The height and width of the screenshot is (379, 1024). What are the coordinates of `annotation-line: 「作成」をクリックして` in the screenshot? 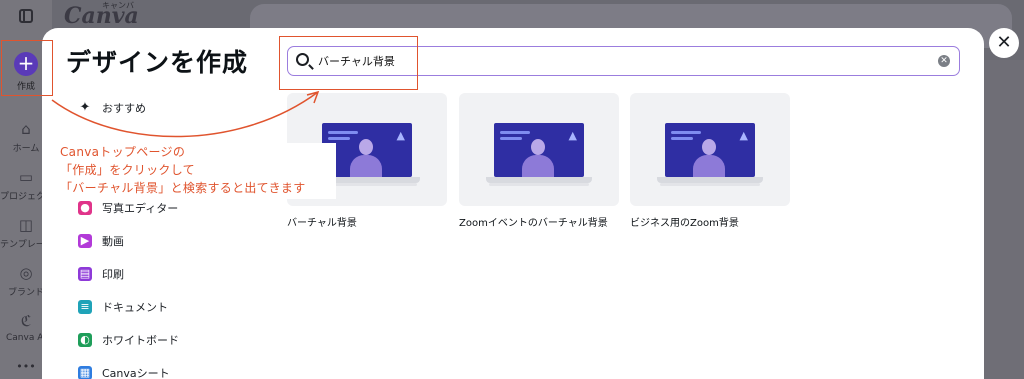 It's located at (127, 170).